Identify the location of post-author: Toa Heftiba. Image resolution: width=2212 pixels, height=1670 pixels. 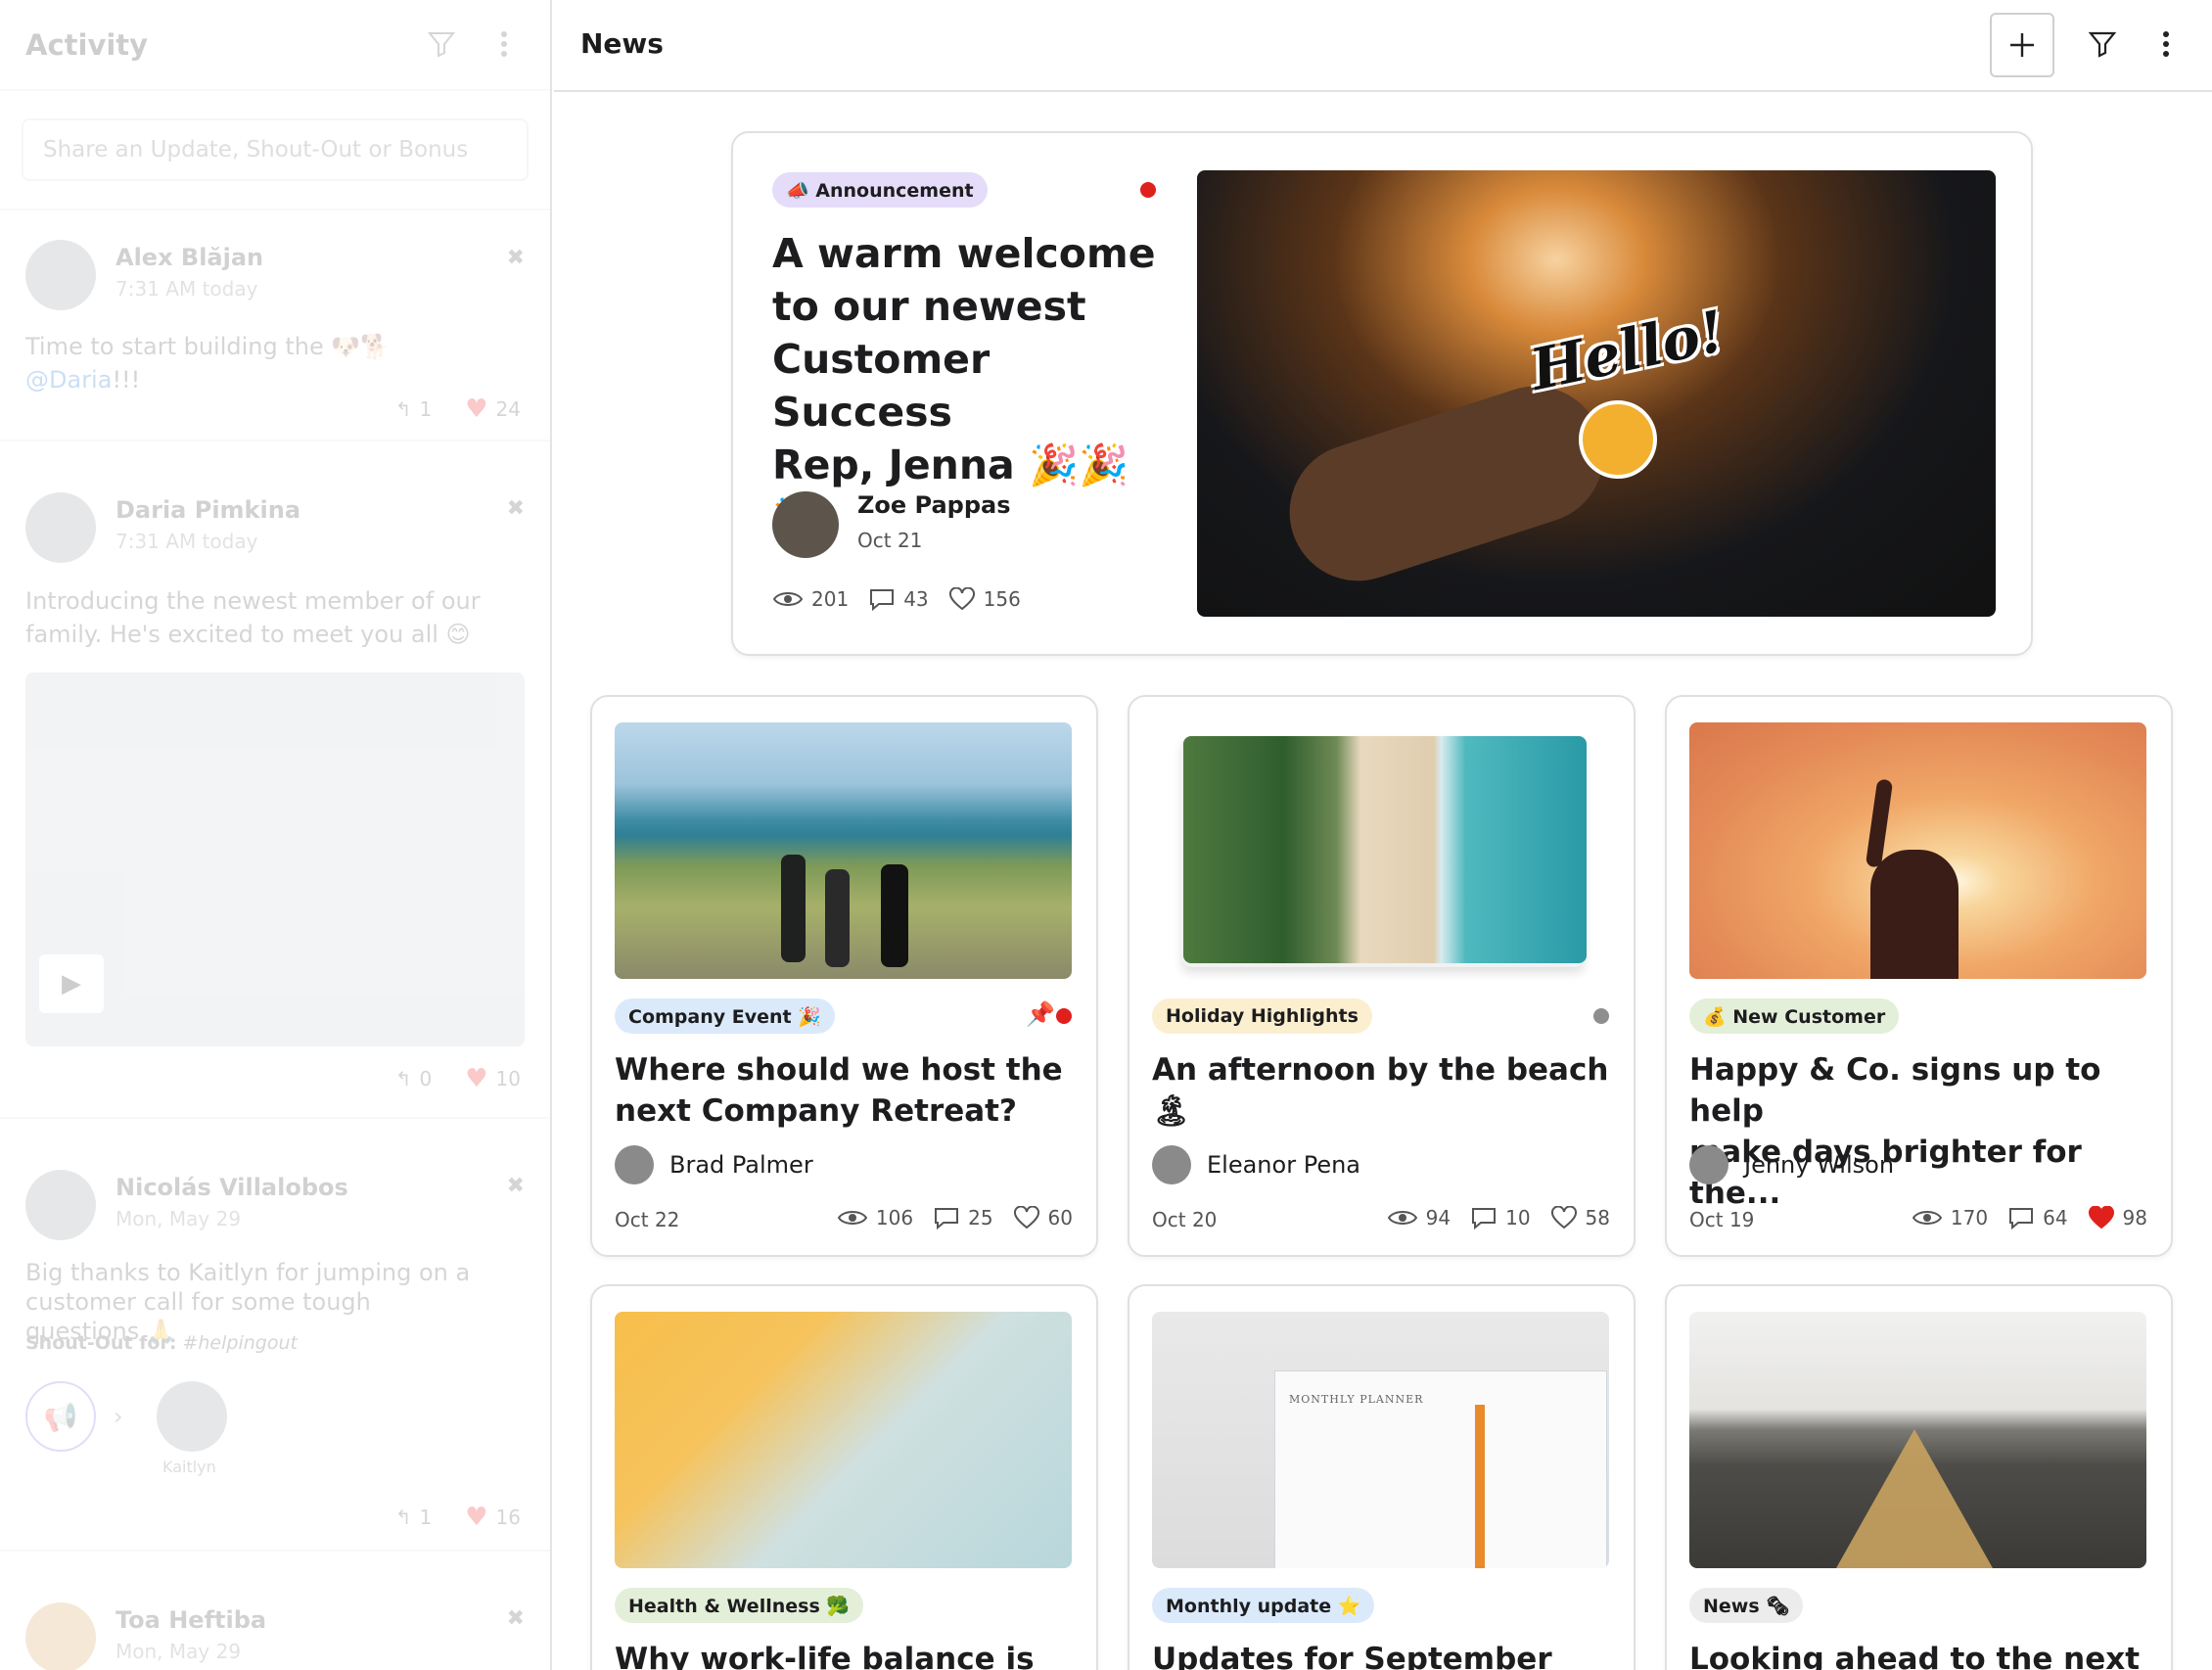
(191, 1620).